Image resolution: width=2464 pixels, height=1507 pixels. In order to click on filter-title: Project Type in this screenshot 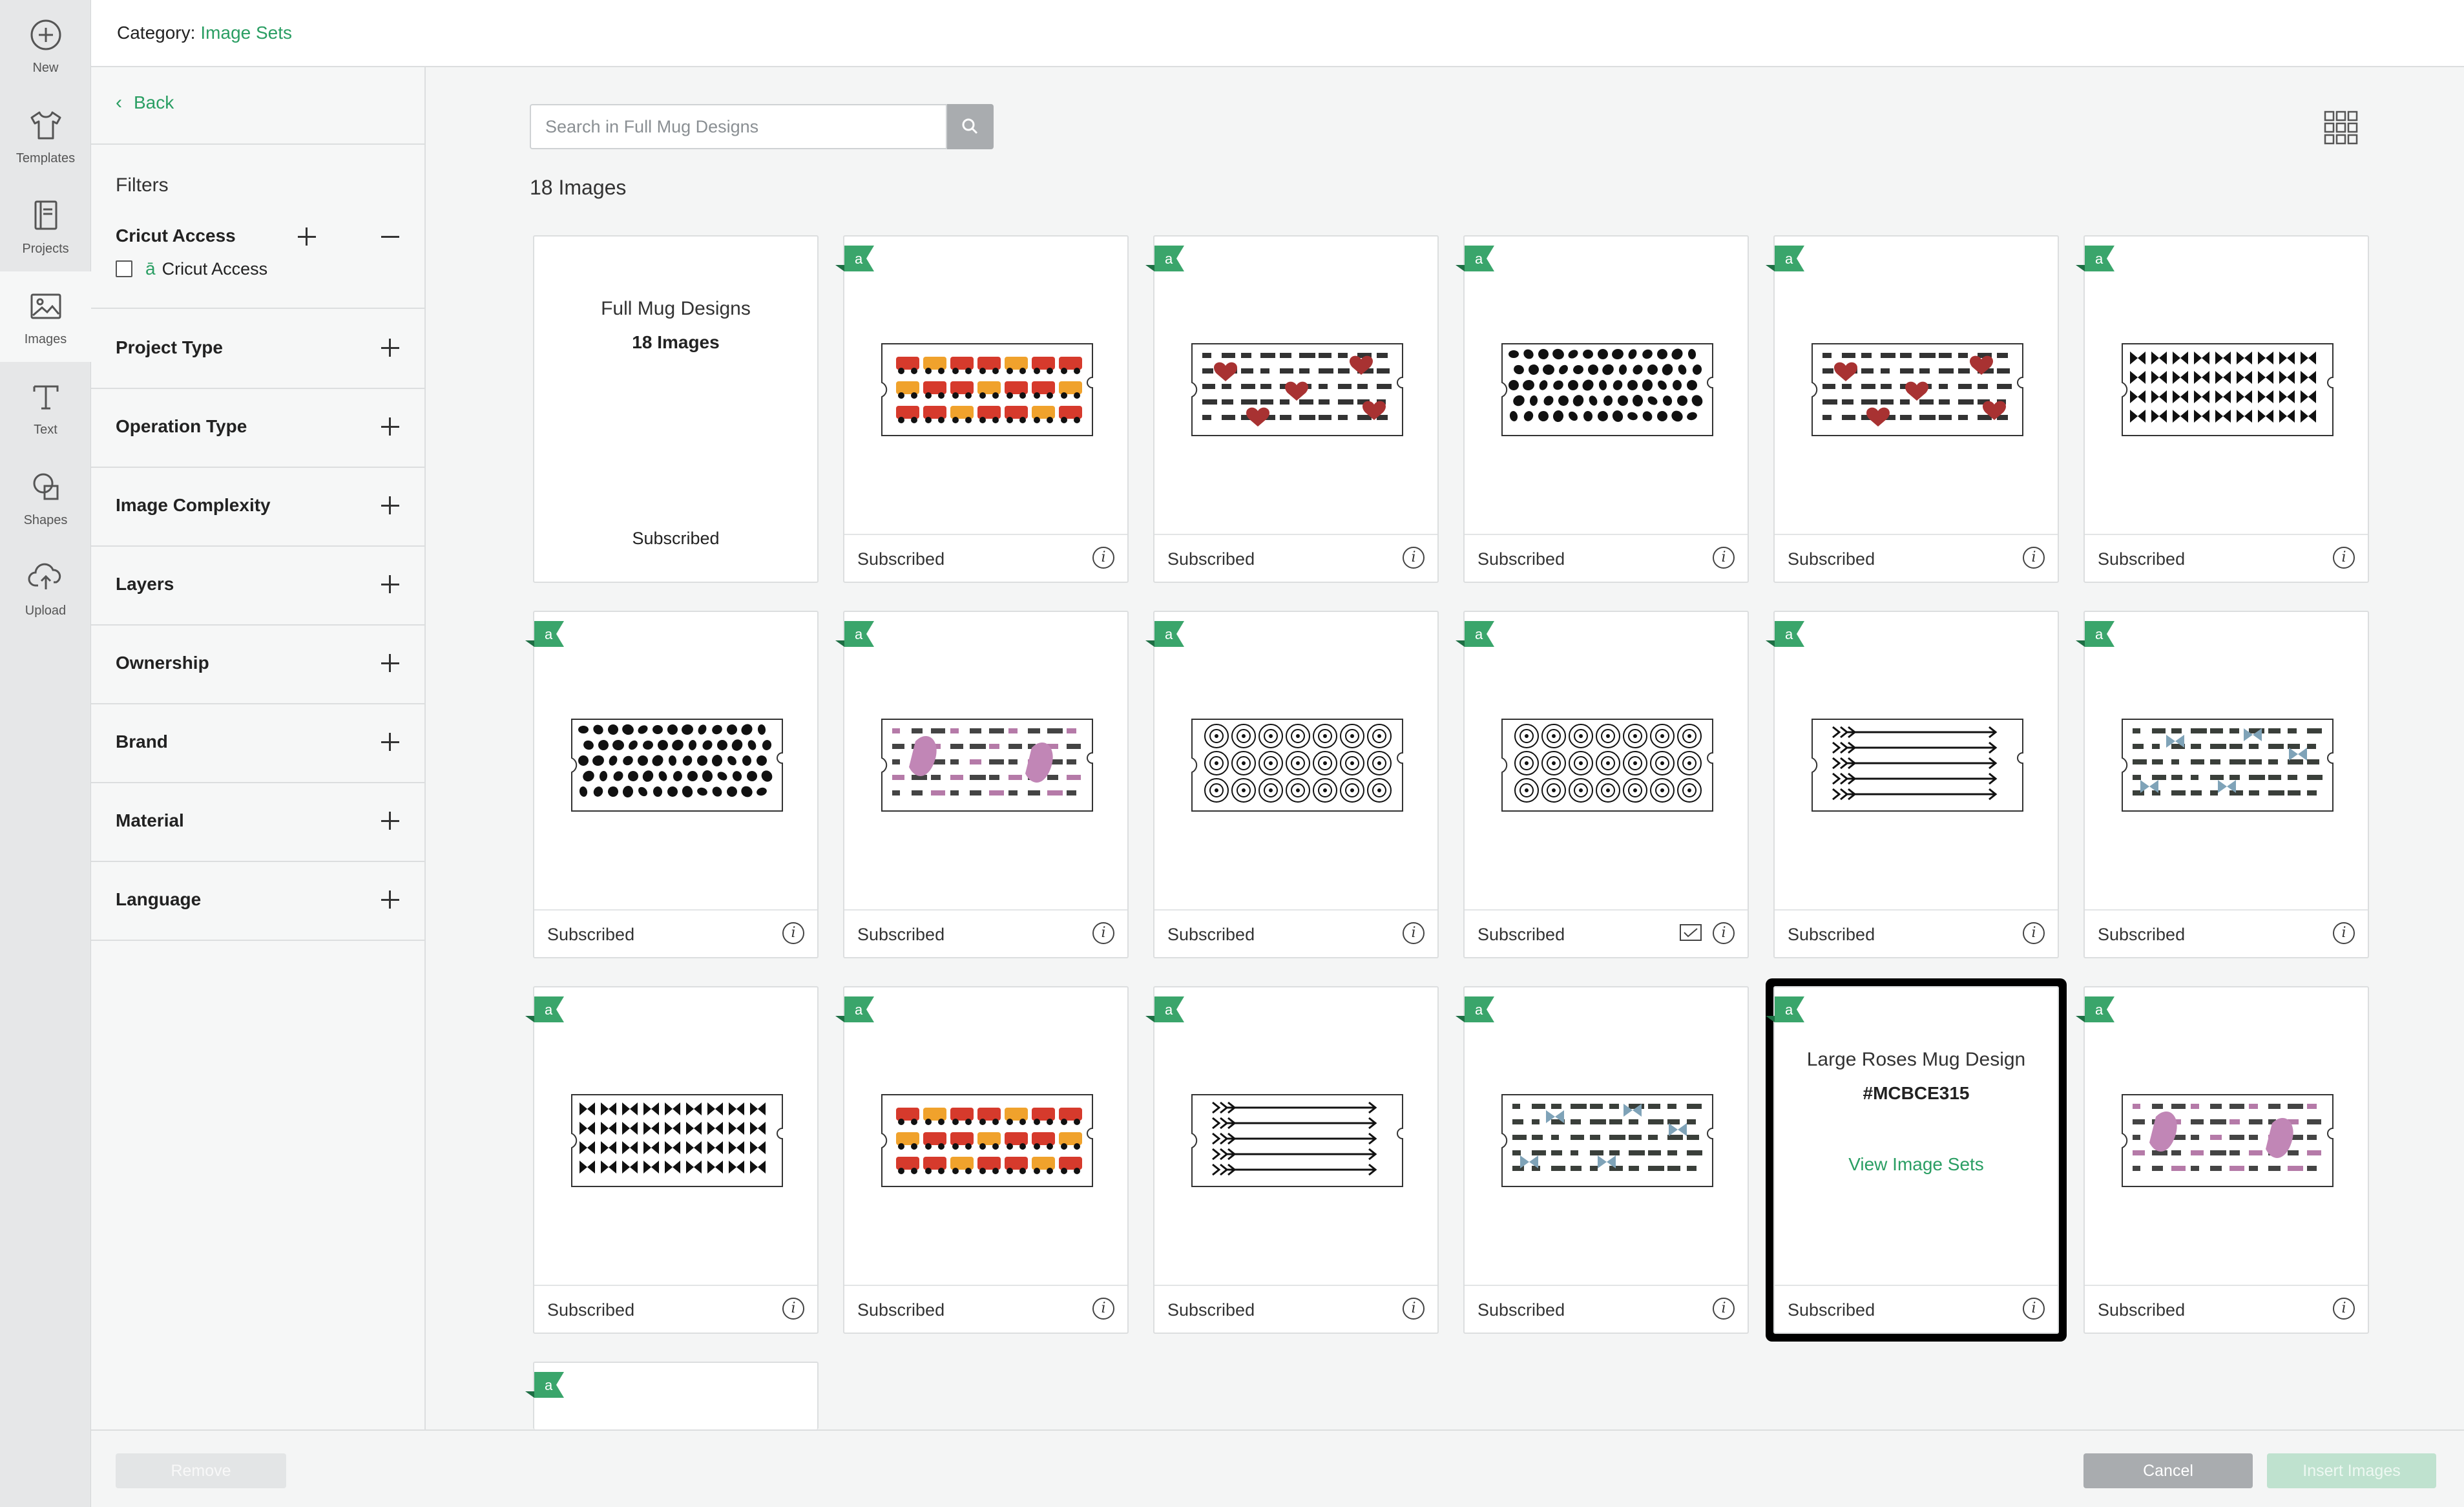, I will do `click(169, 347)`.